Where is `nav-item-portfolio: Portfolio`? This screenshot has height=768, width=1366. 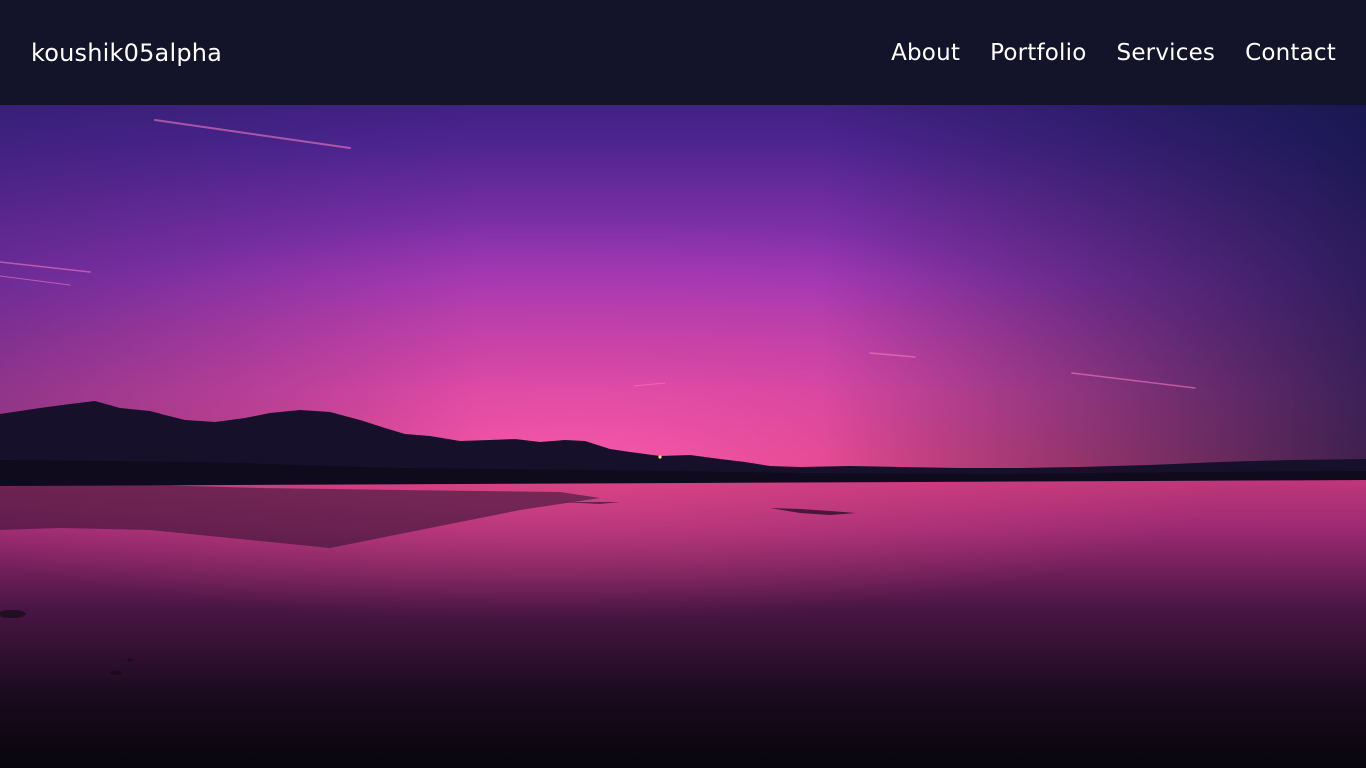 nav-item-portfolio: Portfolio is located at coordinates (1038, 53).